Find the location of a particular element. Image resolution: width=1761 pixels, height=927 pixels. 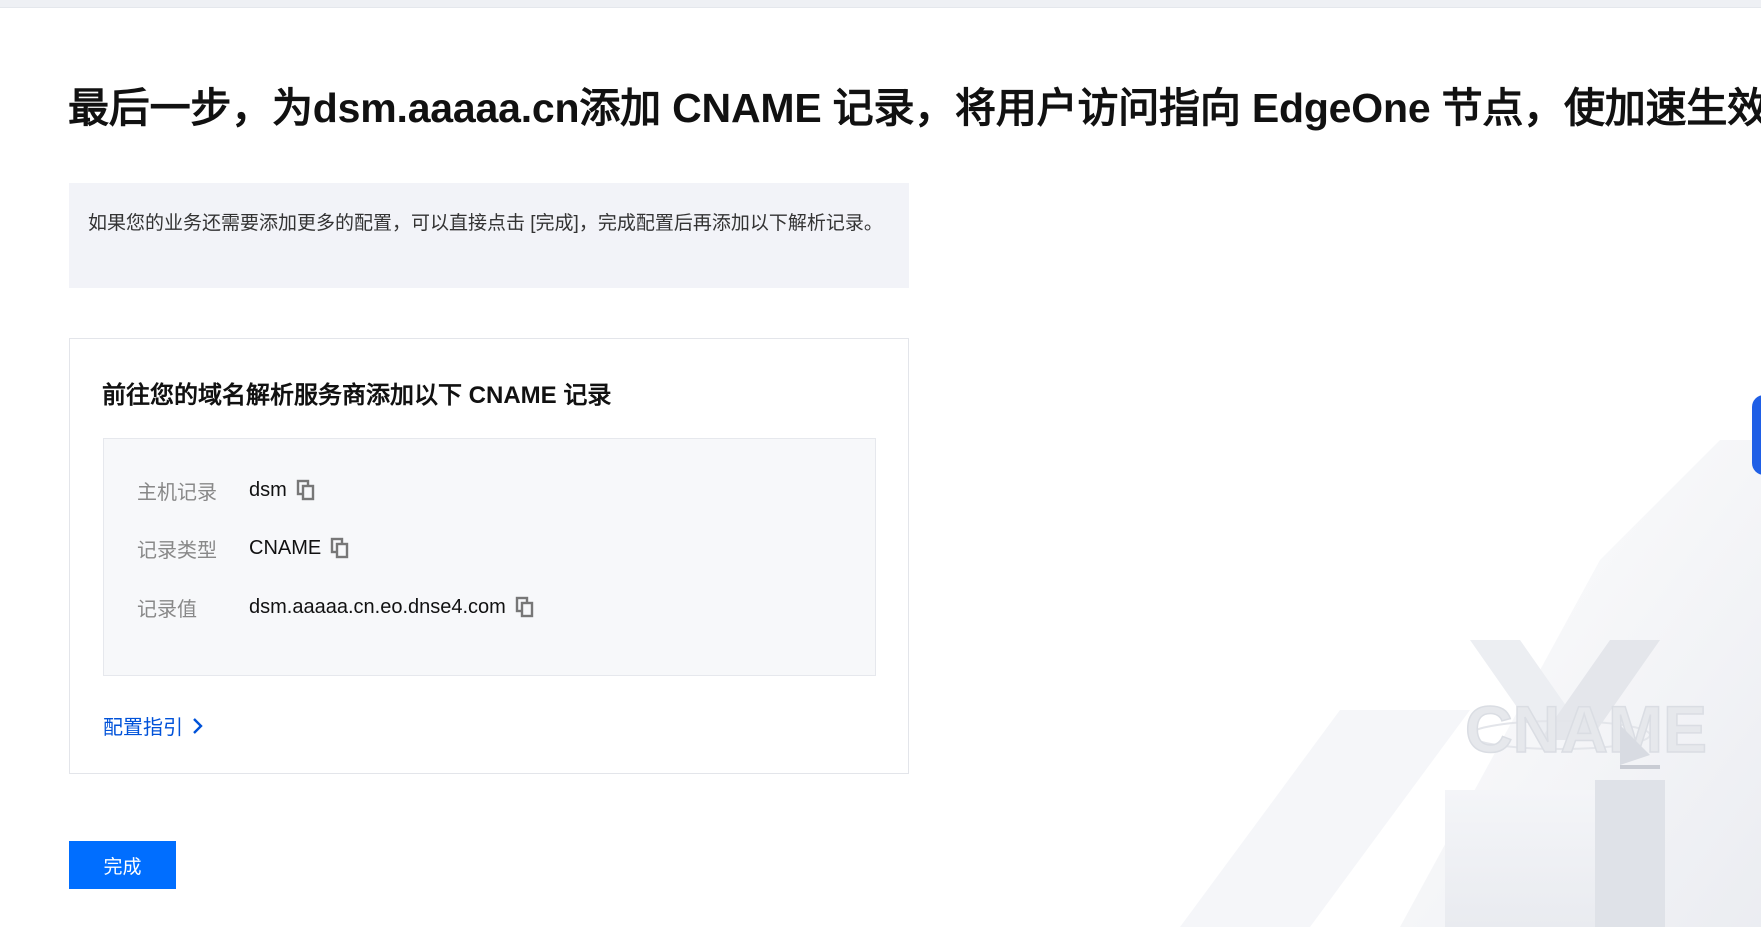

record-label: 记录类型 is located at coordinates (177, 550).